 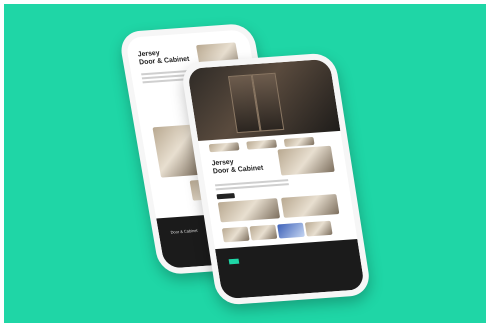 I want to click on front-title: Jersey Door & Cabinet, so click(x=237, y=167).